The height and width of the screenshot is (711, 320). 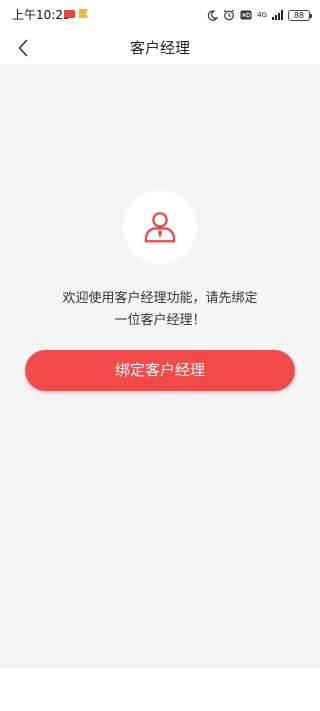 What do you see at coordinates (76, 13) in the screenshot?
I see `status-notification-icons` at bounding box center [76, 13].